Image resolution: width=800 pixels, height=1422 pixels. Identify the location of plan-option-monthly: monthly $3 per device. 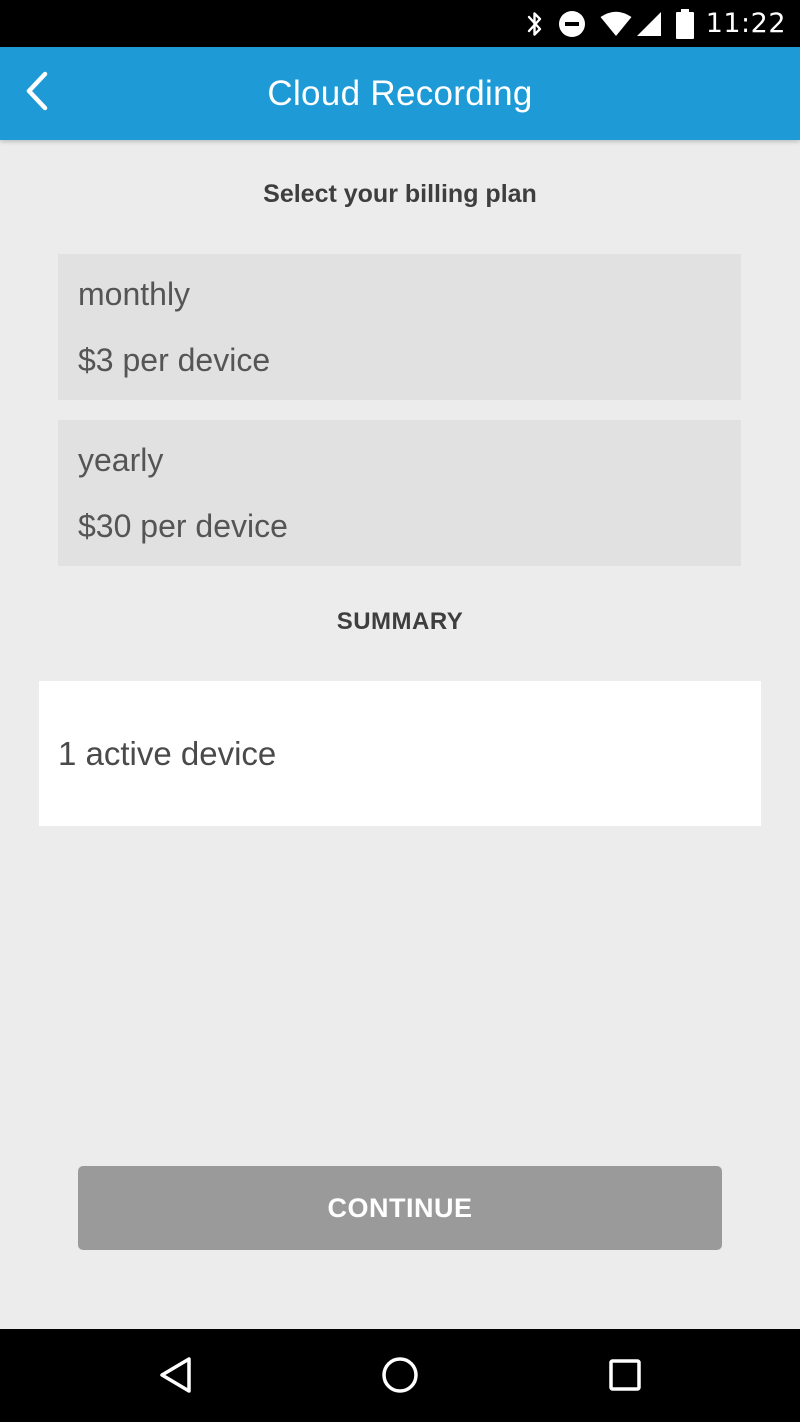
(399, 327).